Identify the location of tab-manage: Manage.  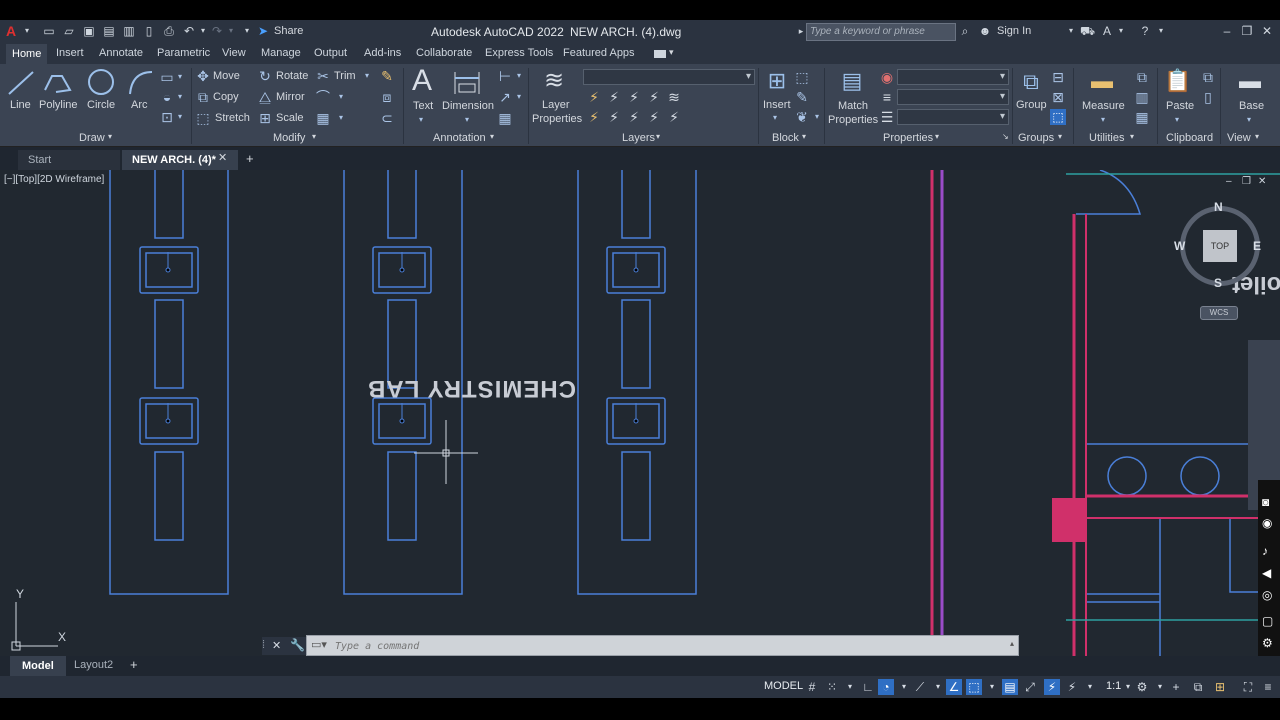
(281, 53).